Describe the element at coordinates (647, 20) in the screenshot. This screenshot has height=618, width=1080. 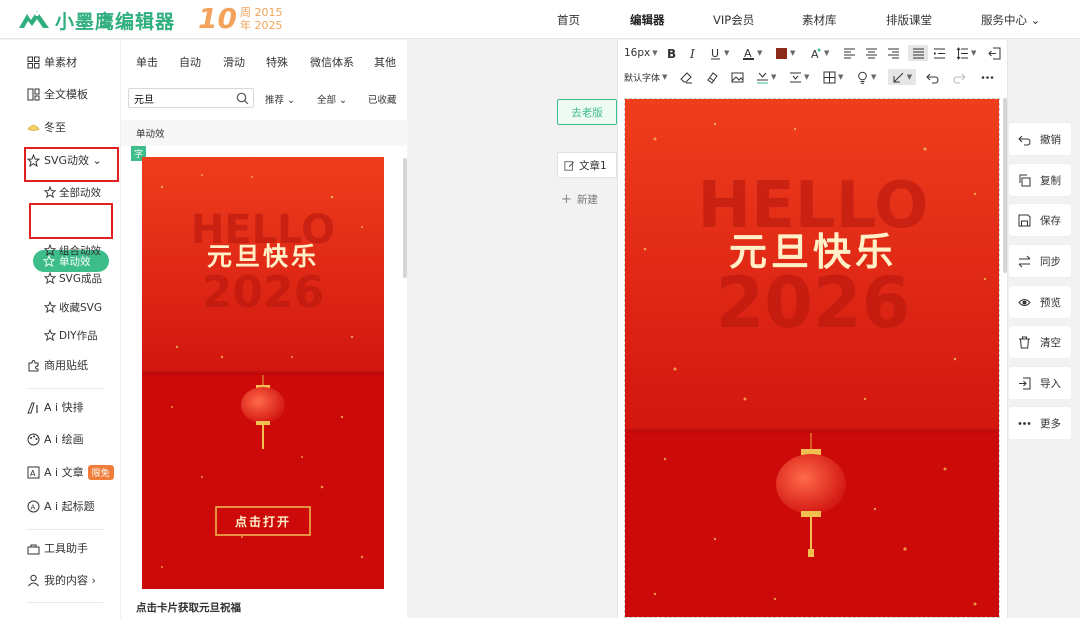
I see `nav-editor: 编辑器` at that location.